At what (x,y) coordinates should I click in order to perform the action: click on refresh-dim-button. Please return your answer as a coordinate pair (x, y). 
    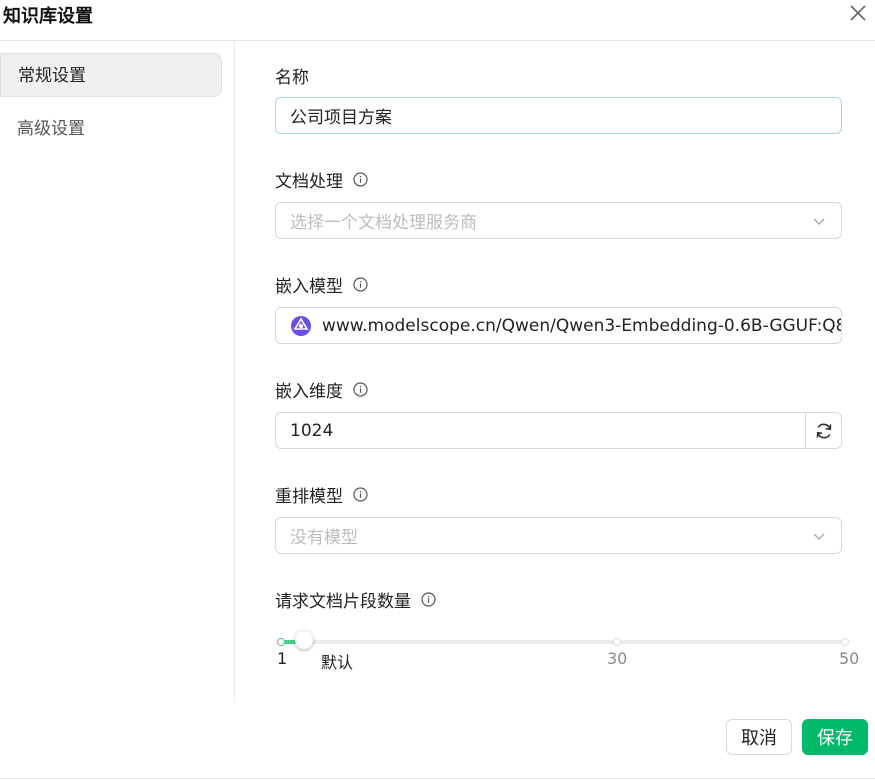
    Looking at the image, I should click on (823, 430).